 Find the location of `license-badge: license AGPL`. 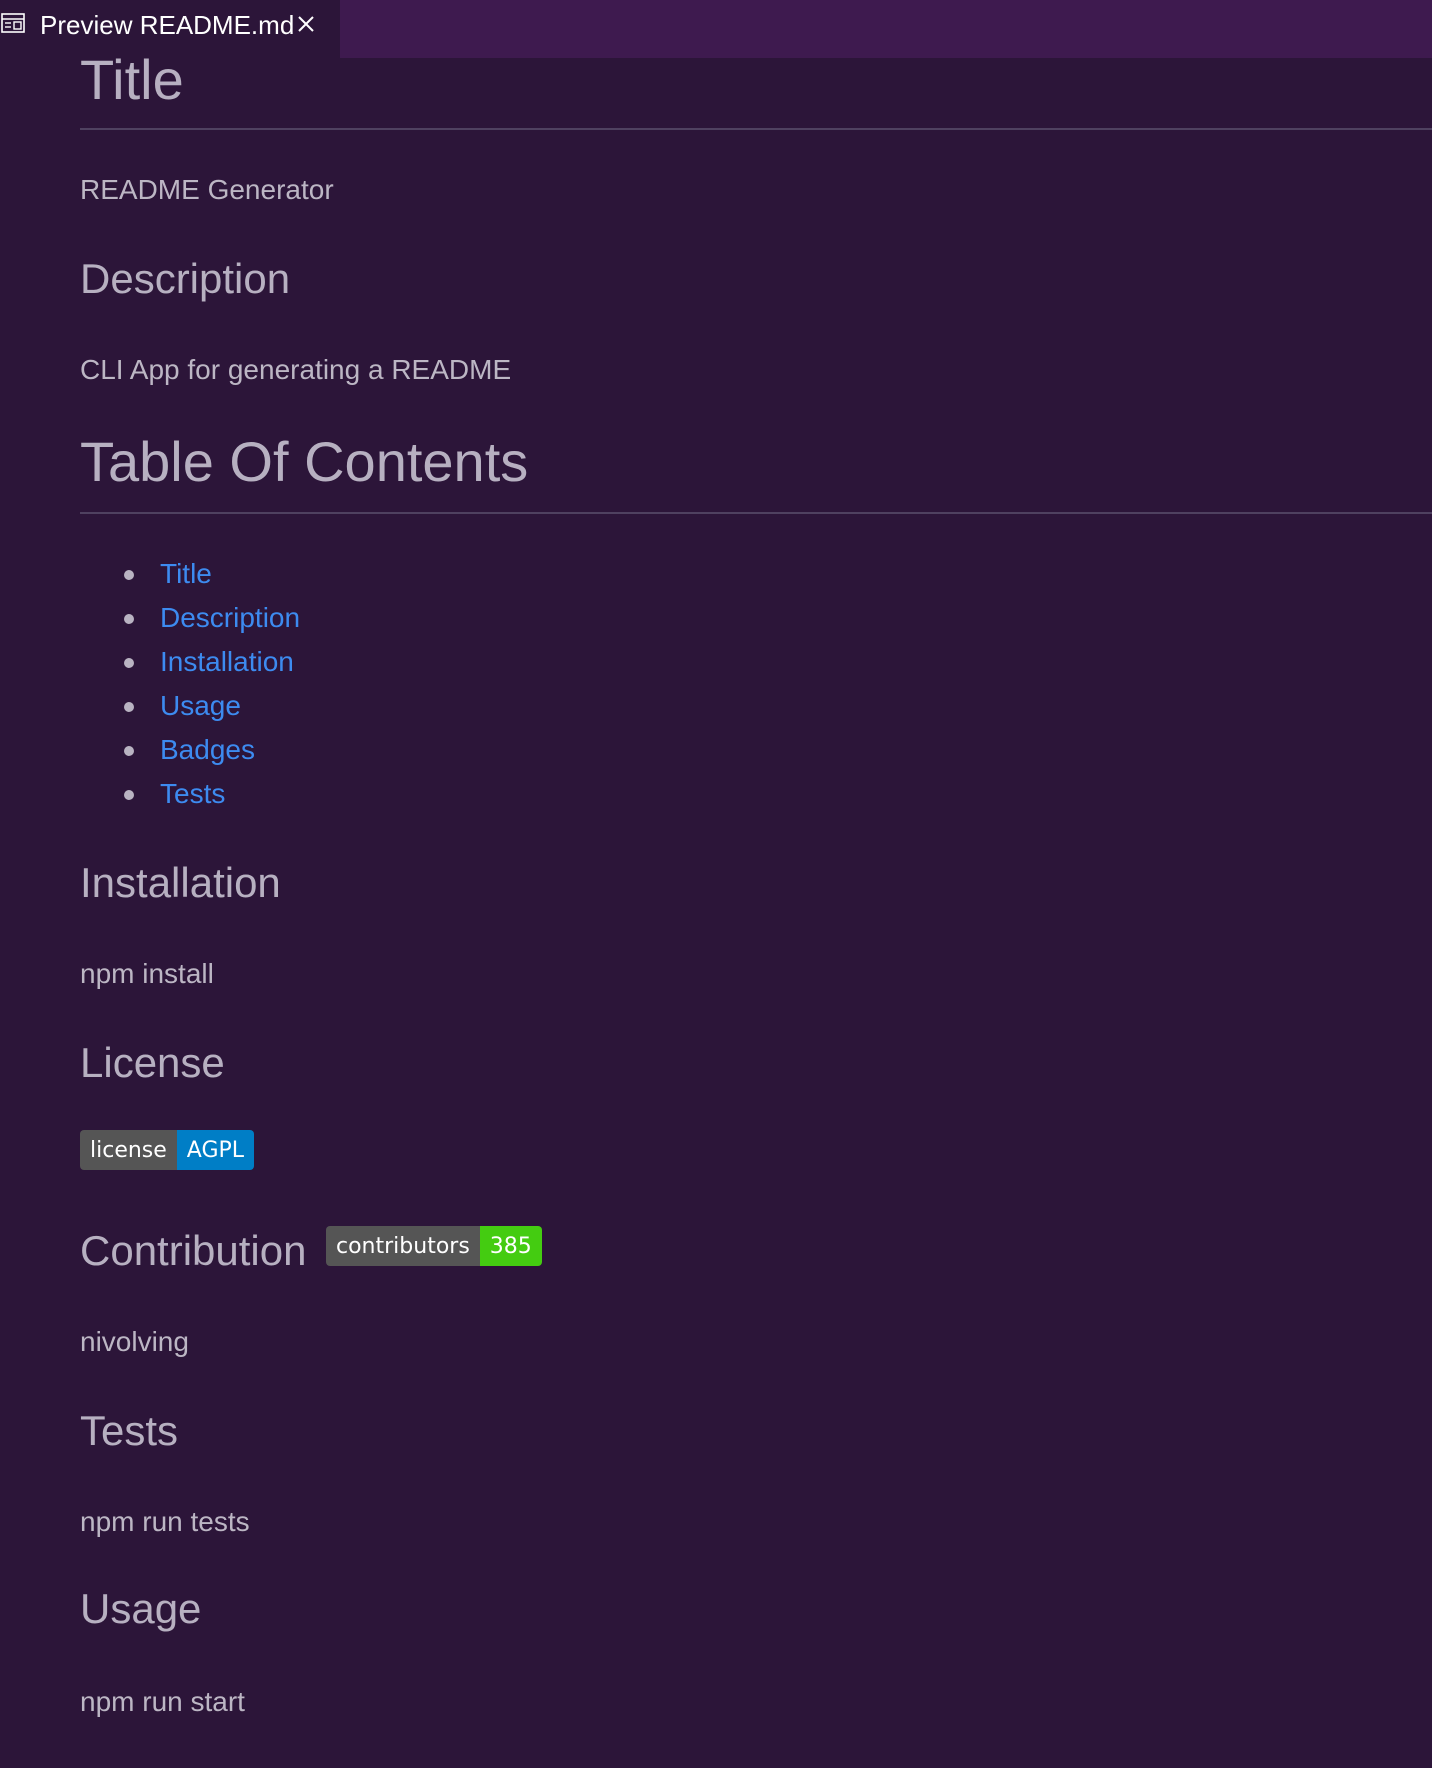

license-badge: license AGPL is located at coordinates (167, 1150).